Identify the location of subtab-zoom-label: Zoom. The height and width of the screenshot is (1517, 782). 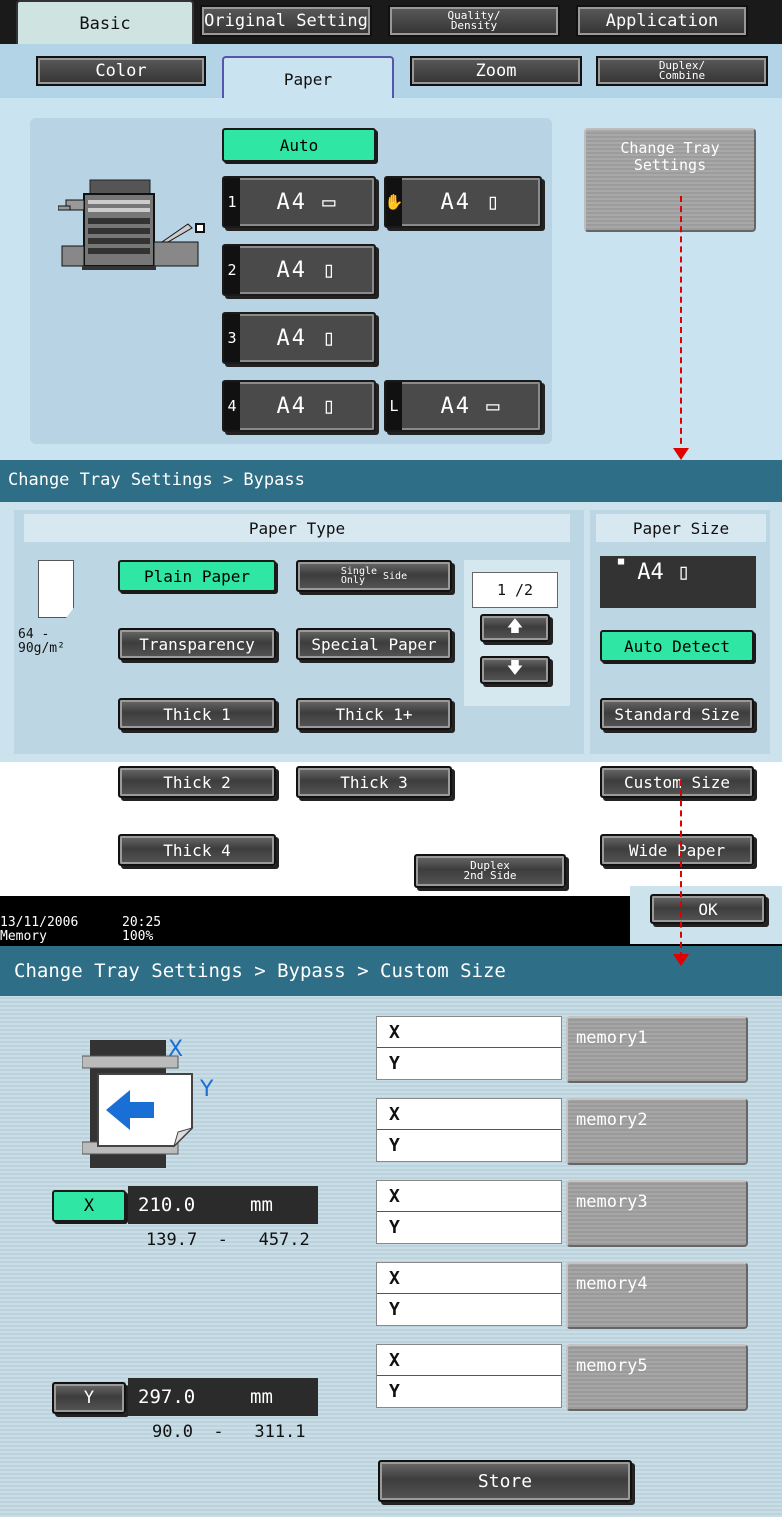
(496, 71).